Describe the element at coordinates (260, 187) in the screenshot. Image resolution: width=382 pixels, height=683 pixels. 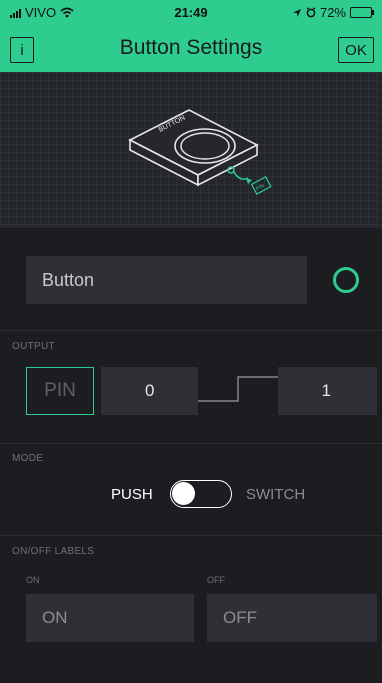
I see `pin-tag-label: PIN` at that location.